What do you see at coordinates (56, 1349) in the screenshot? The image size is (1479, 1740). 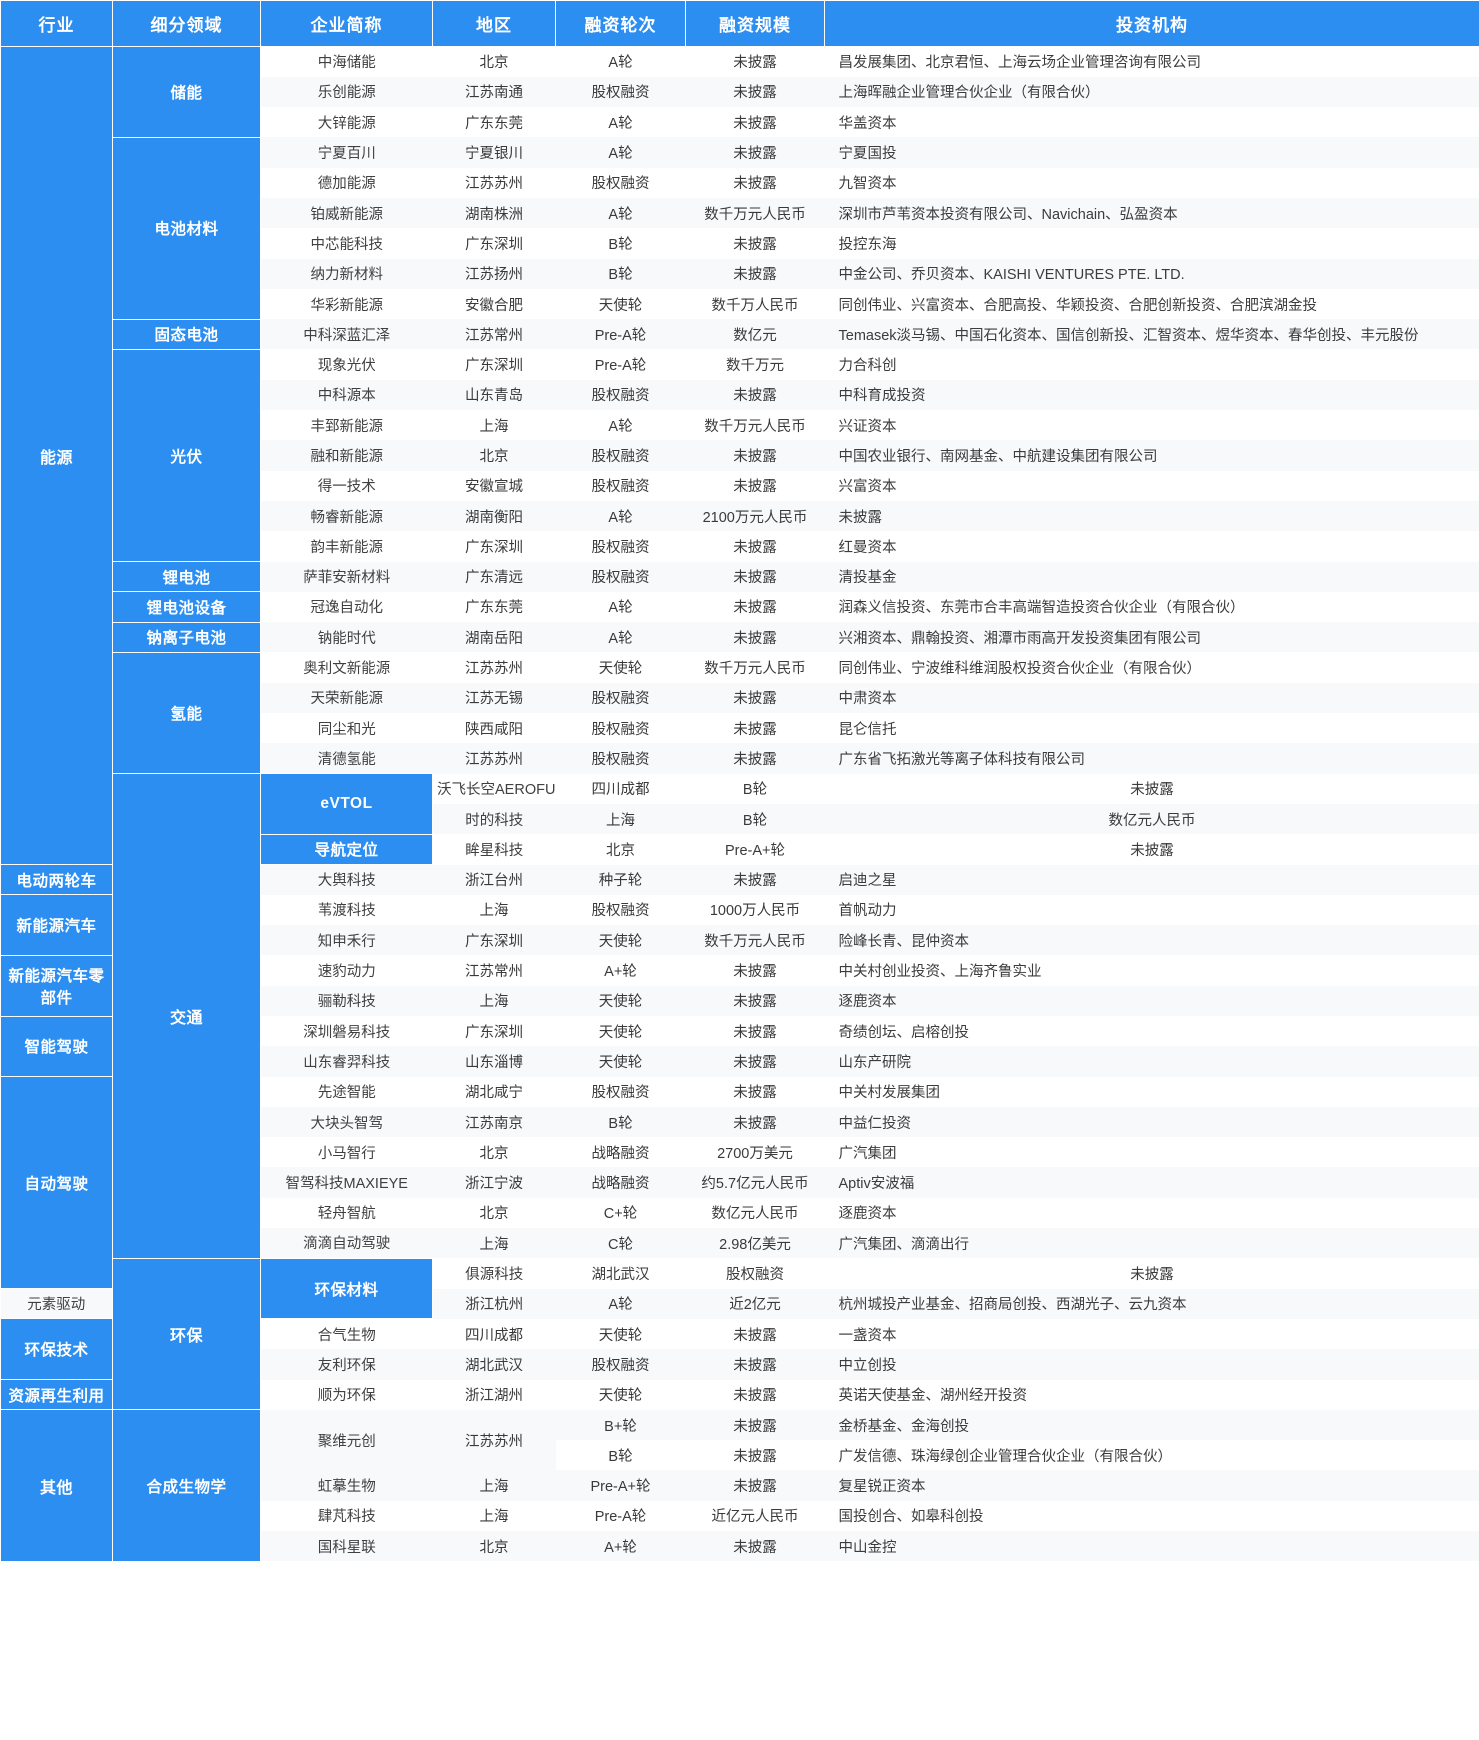 I see `subfield-cell: 环保技术` at bounding box center [56, 1349].